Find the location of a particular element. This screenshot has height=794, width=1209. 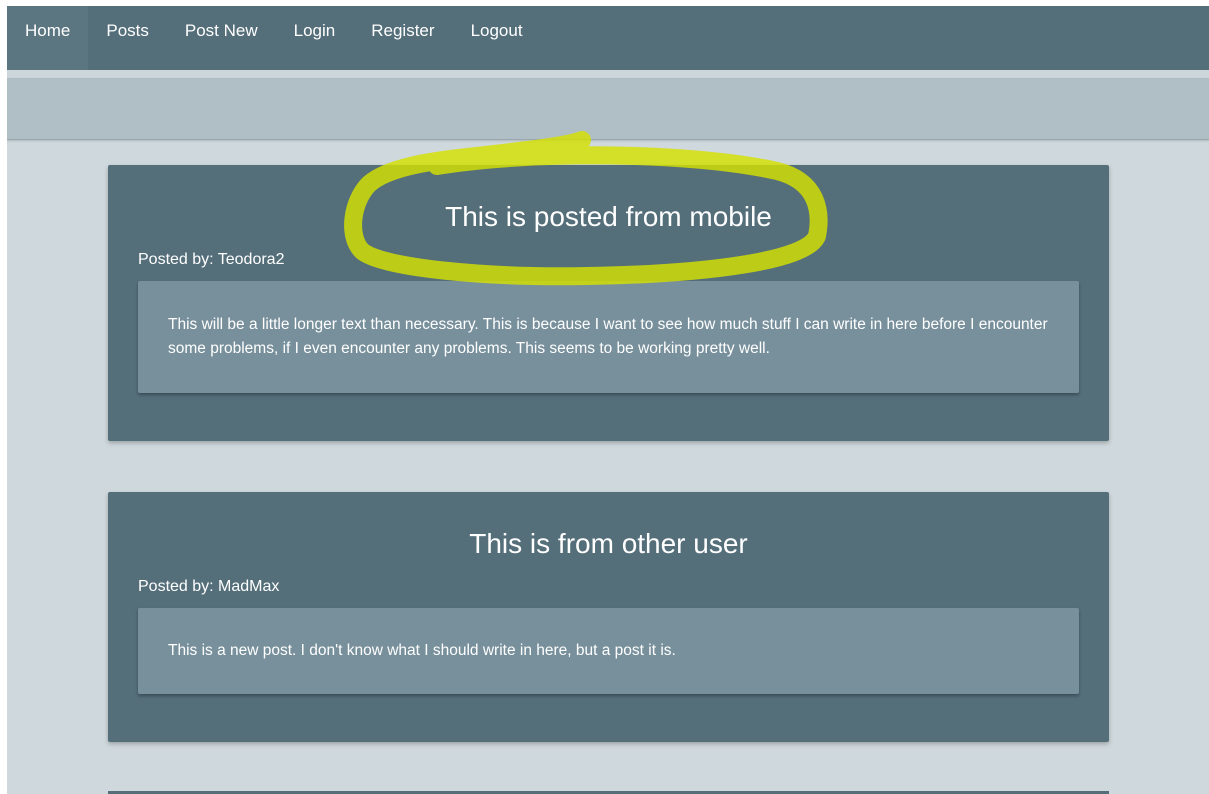

post-author: Posted by: MadMax is located at coordinates (209, 586).